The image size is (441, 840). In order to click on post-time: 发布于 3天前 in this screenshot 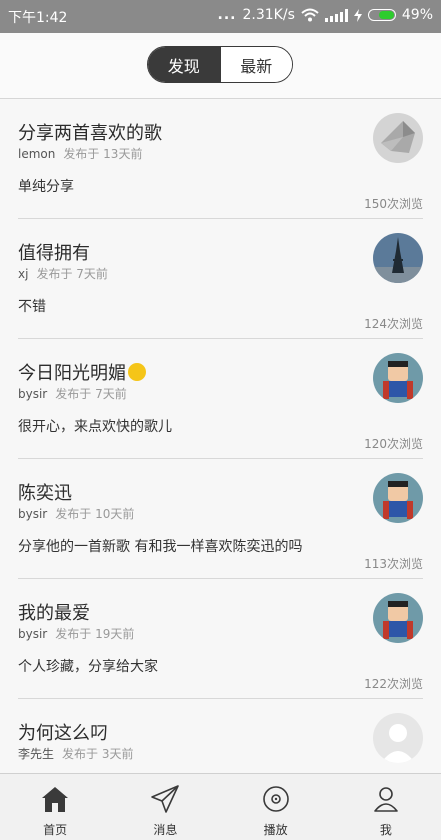, I will do `click(98, 754)`.